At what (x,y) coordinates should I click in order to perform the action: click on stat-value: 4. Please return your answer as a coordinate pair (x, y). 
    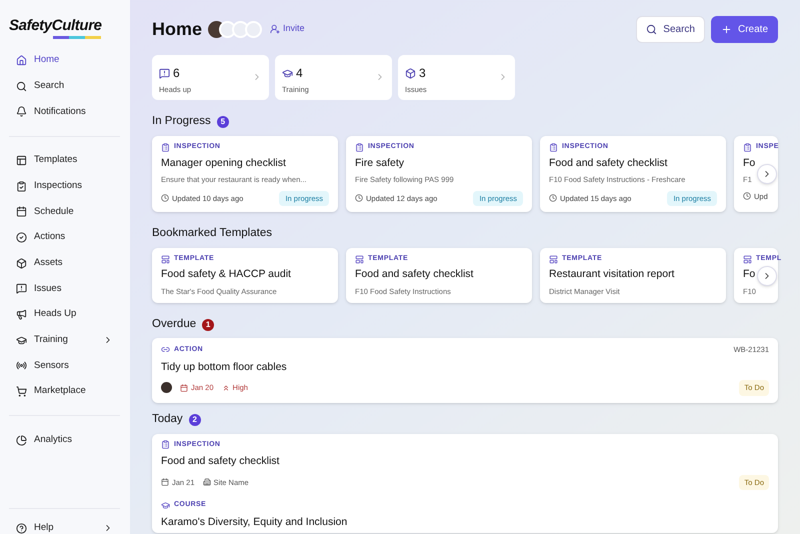
    Looking at the image, I should click on (299, 73).